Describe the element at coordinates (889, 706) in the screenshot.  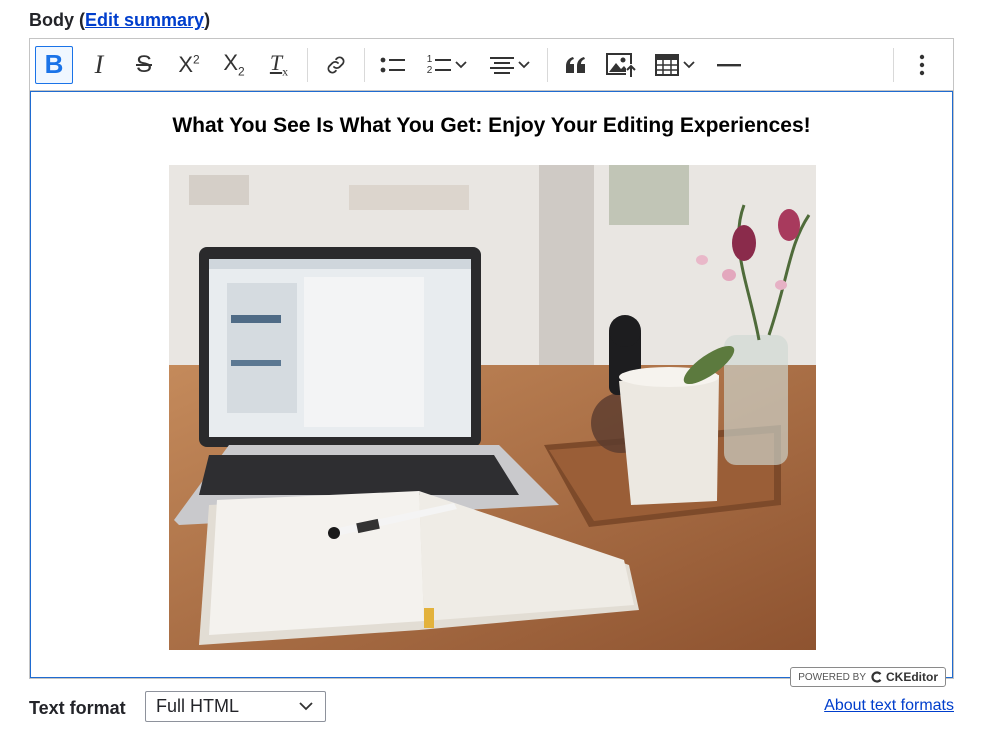
I see `about-text-formats-link: About text formats` at that location.